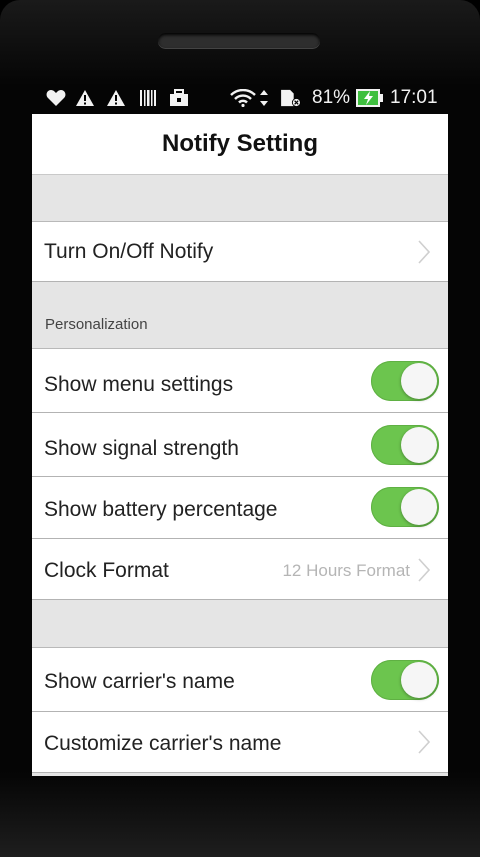  I want to click on turn-on-off-notify-row: Turn On/Off Notify, so click(240, 252).